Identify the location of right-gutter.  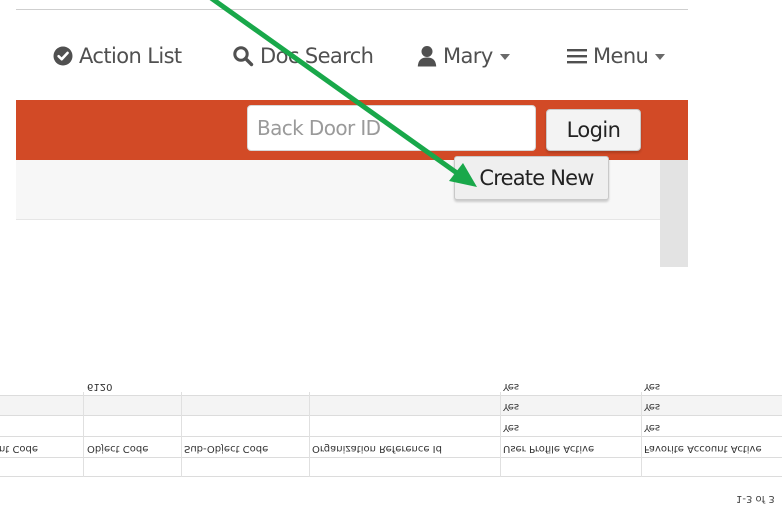
(674, 213).